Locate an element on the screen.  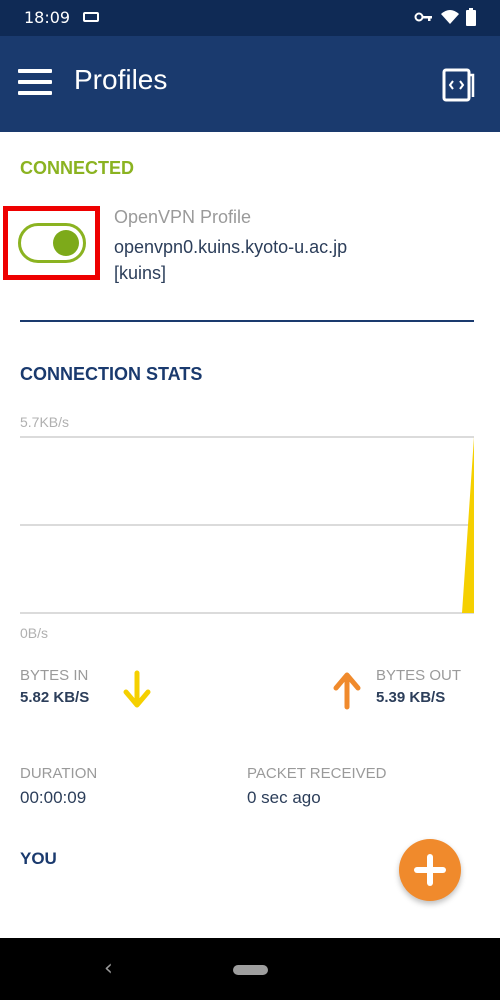
import-profile-icon is located at coordinates (458, 85).